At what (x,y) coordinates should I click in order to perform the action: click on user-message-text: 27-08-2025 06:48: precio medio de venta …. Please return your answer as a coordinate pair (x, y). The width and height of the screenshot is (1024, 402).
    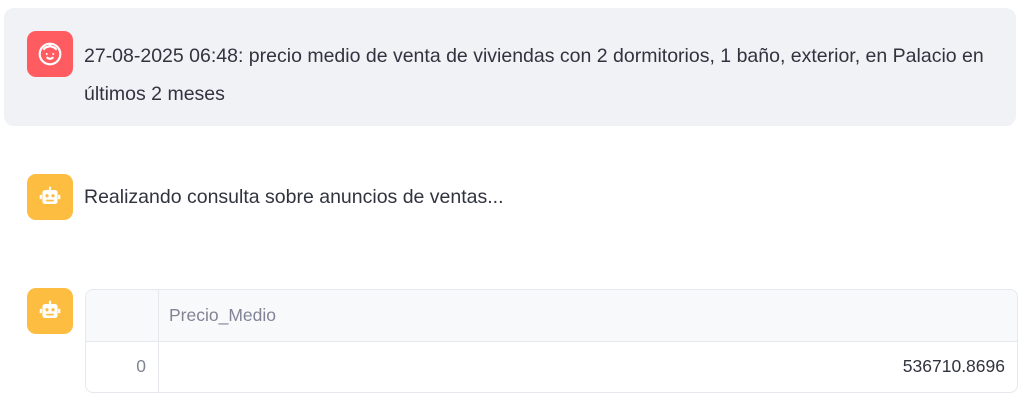
    Looking at the image, I should click on (534, 75).